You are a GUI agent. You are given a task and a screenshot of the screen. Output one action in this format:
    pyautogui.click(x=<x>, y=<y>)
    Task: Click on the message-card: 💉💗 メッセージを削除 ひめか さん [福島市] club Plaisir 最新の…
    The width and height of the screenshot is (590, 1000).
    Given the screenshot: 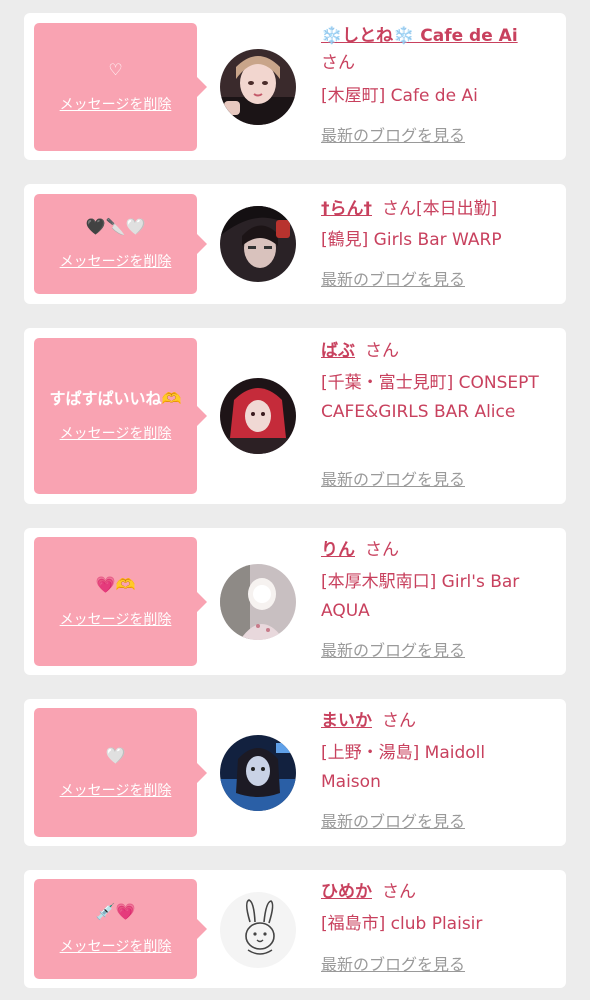 What is the action you would take?
    pyautogui.click(x=295, y=929)
    